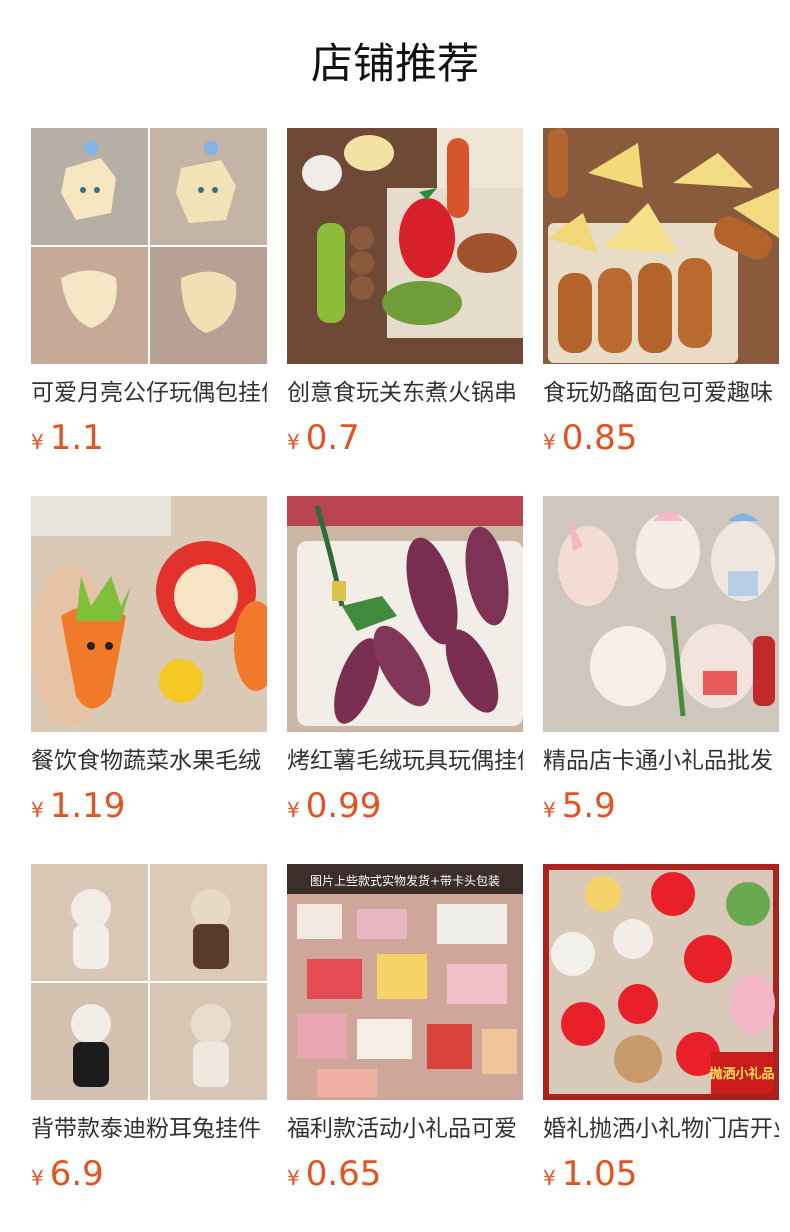  What do you see at coordinates (405, 1129) in the screenshot?
I see `product-name: 福利款活动小礼品可爱` at bounding box center [405, 1129].